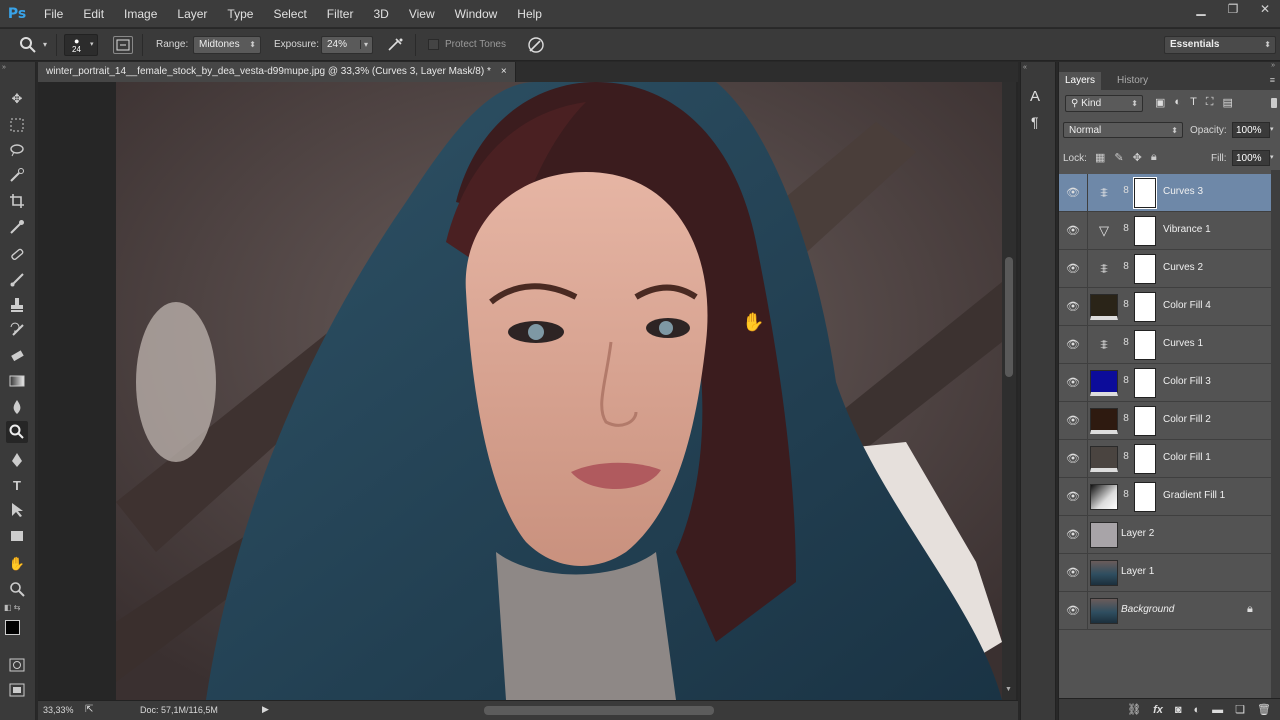 This screenshot has width=1280, height=720. I want to click on airbrush-icon, so click(396, 45).